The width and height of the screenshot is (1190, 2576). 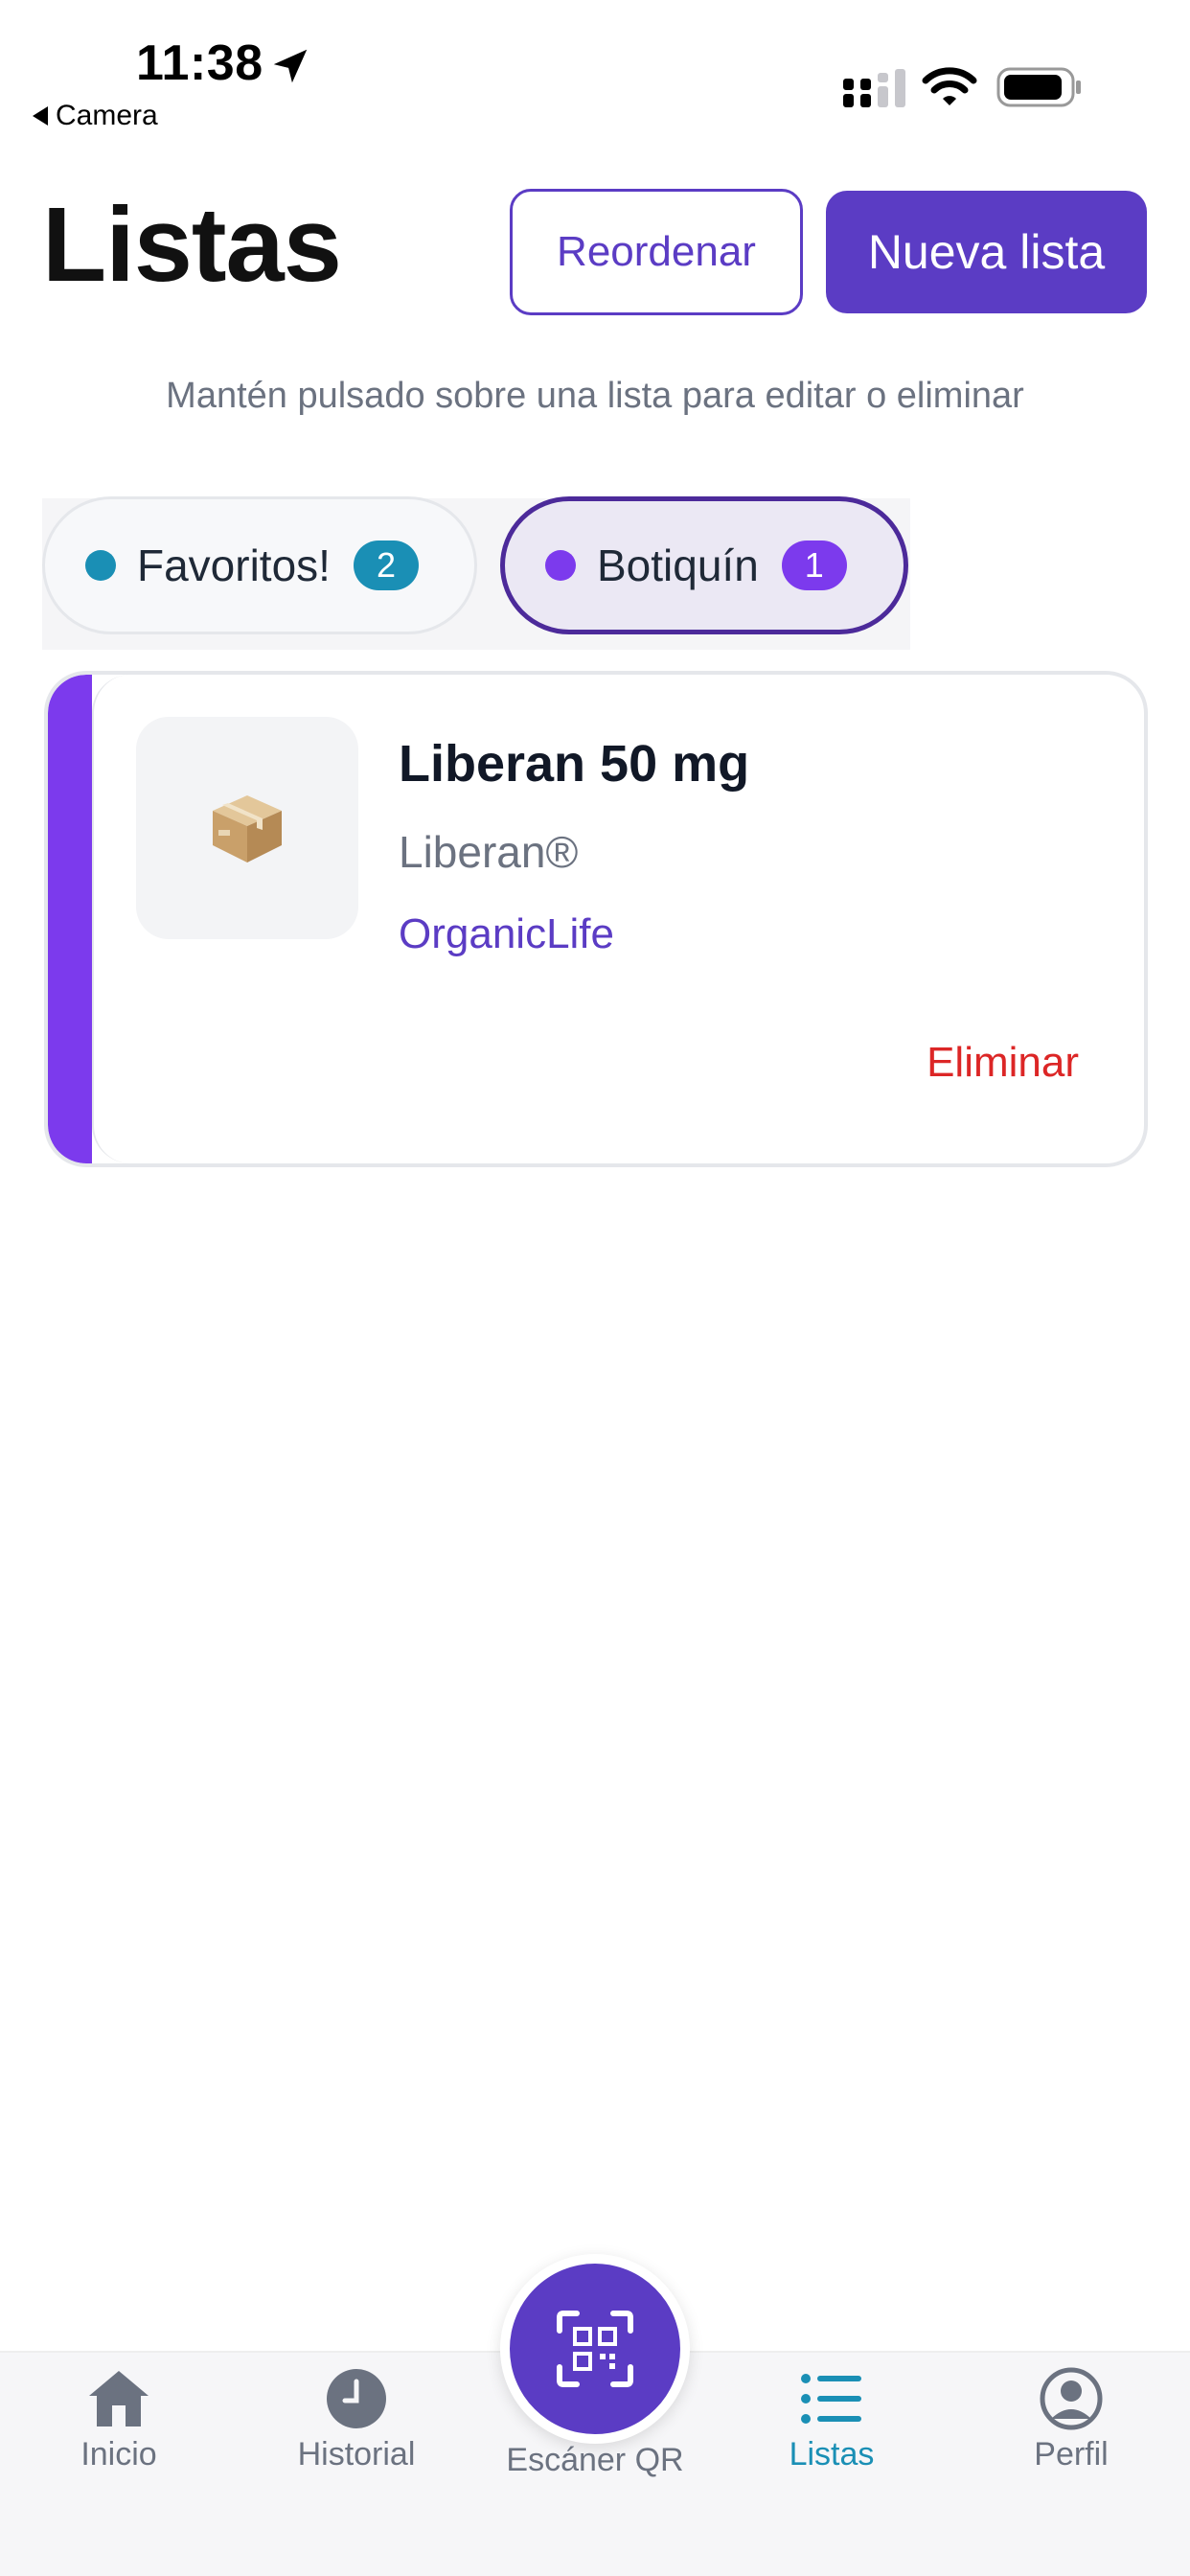 What do you see at coordinates (489, 852) in the screenshot?
I see `product-brand: Liberan®` at bounding box center [489, 852].